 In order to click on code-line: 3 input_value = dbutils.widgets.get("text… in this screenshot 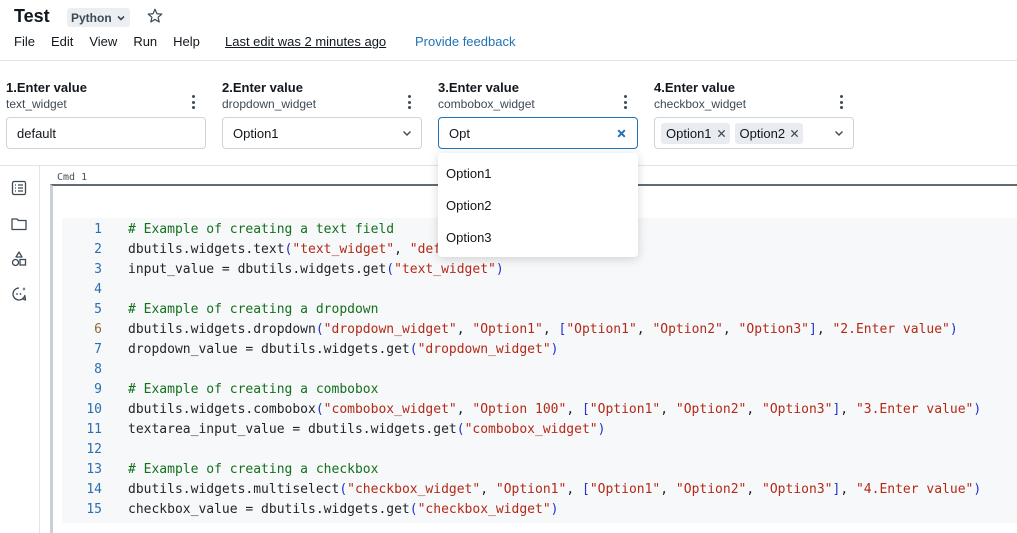, I will do `click(539, 270)`.